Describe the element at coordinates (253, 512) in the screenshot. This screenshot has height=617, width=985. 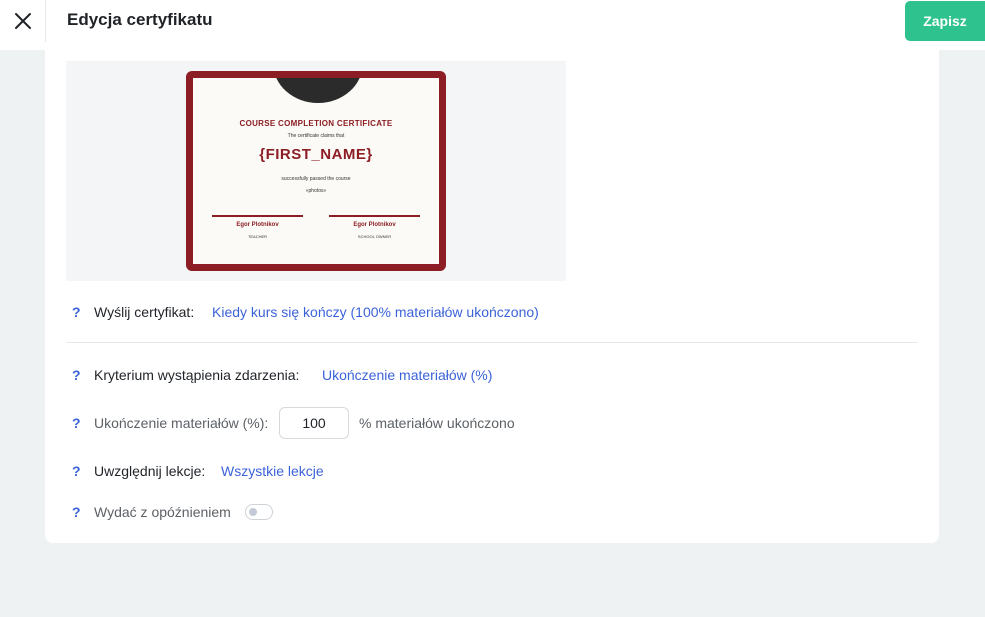
I see `toggle-knob` at that location.